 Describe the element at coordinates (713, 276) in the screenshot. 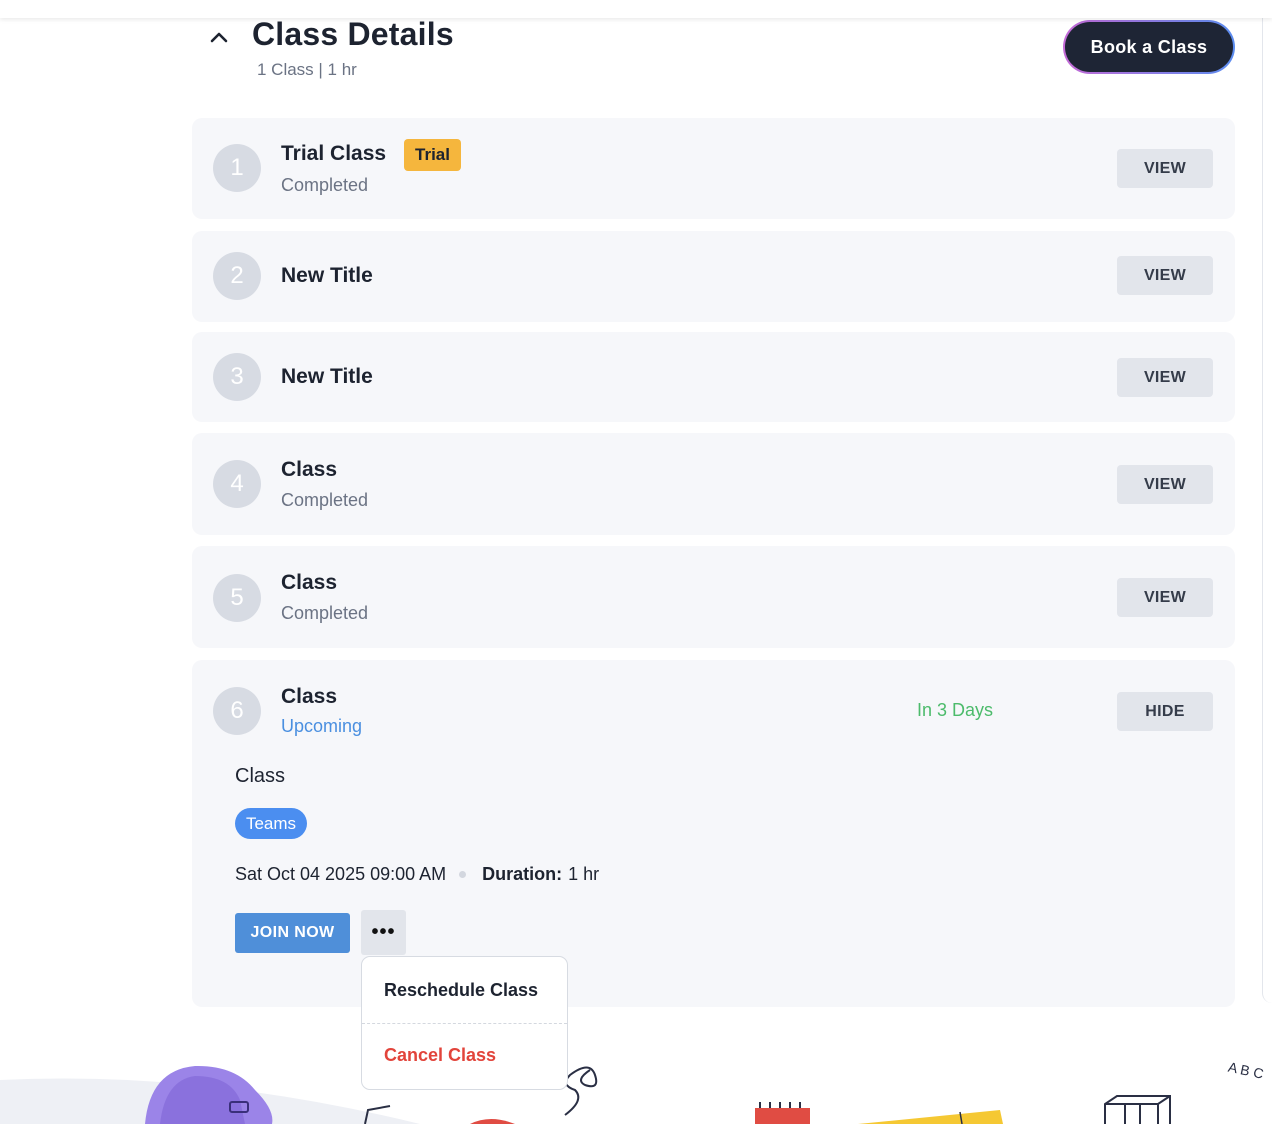

I see `class-card-2: 2 New Title VIEW` at that location.